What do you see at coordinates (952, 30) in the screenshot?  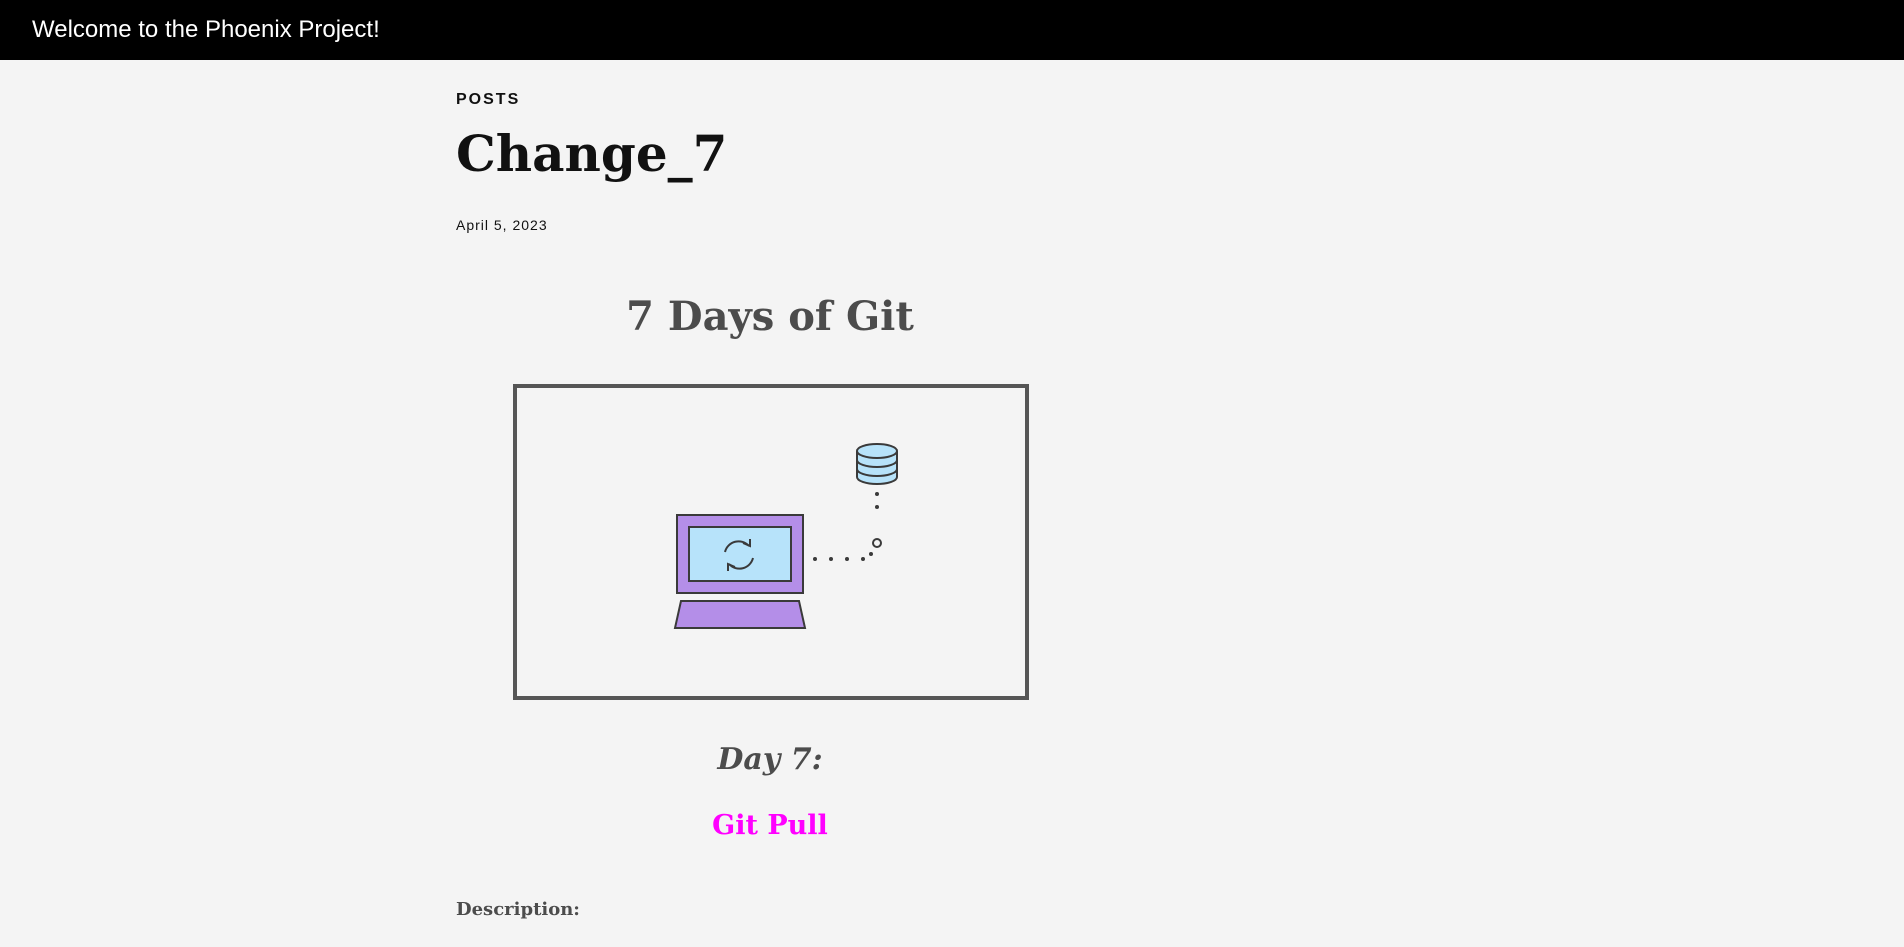 I see `top-bar: Welcome to the Phoenix Project!` at bounding box center [952, 30].